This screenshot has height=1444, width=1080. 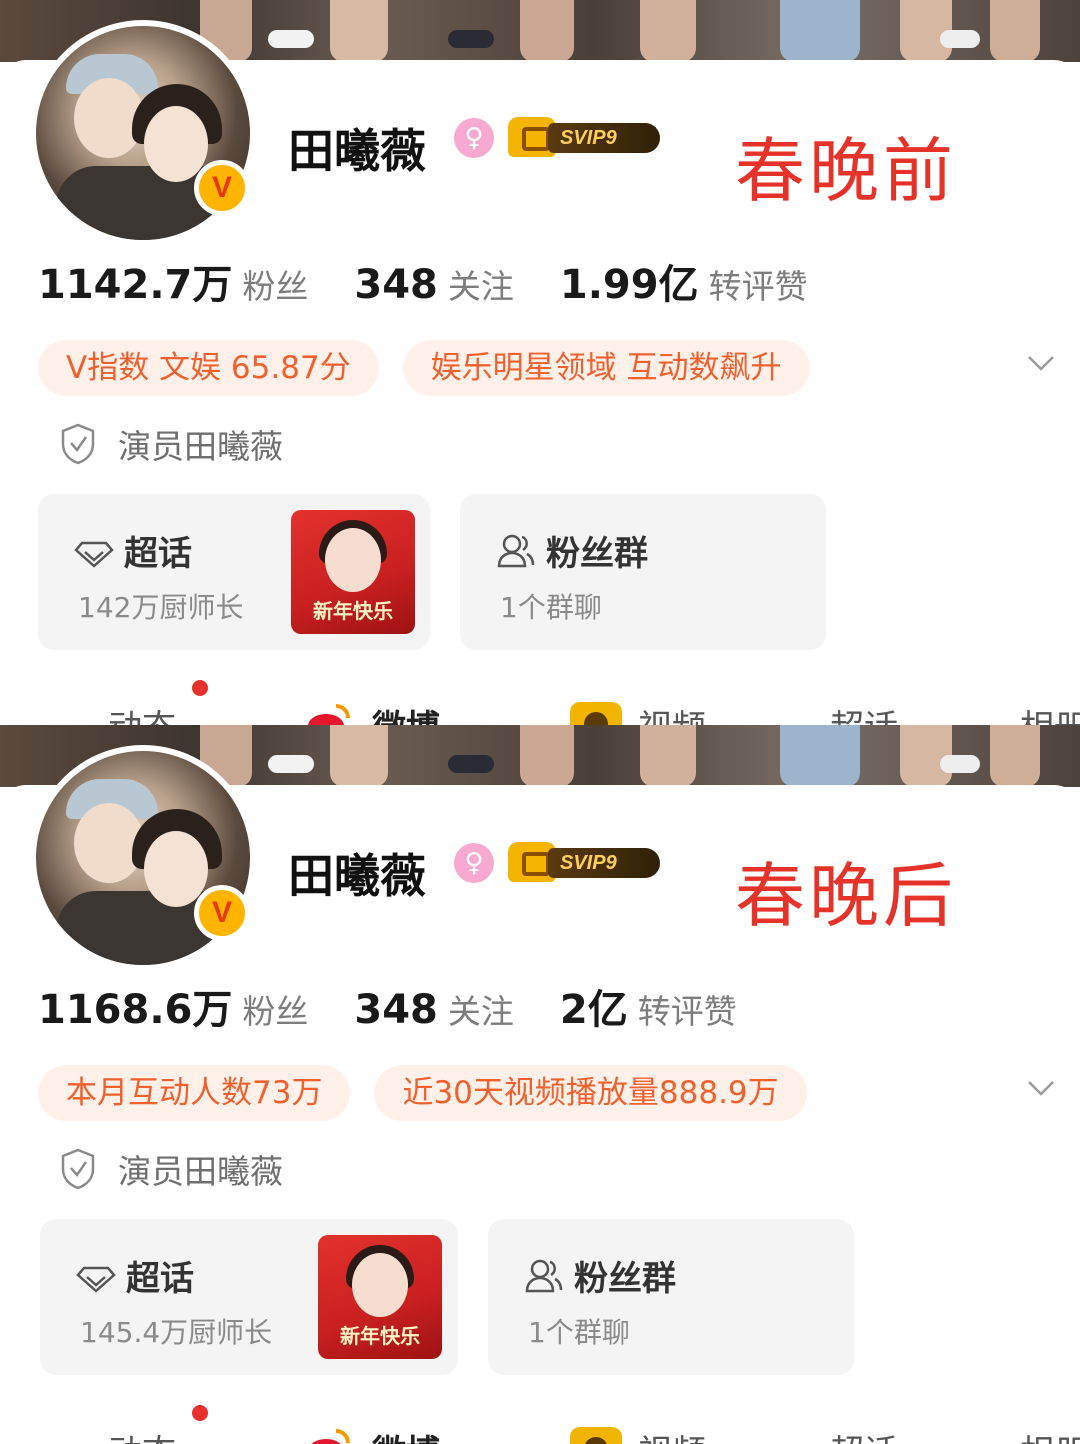 I want to click on diamond-icon, so click(x=94, y=554).